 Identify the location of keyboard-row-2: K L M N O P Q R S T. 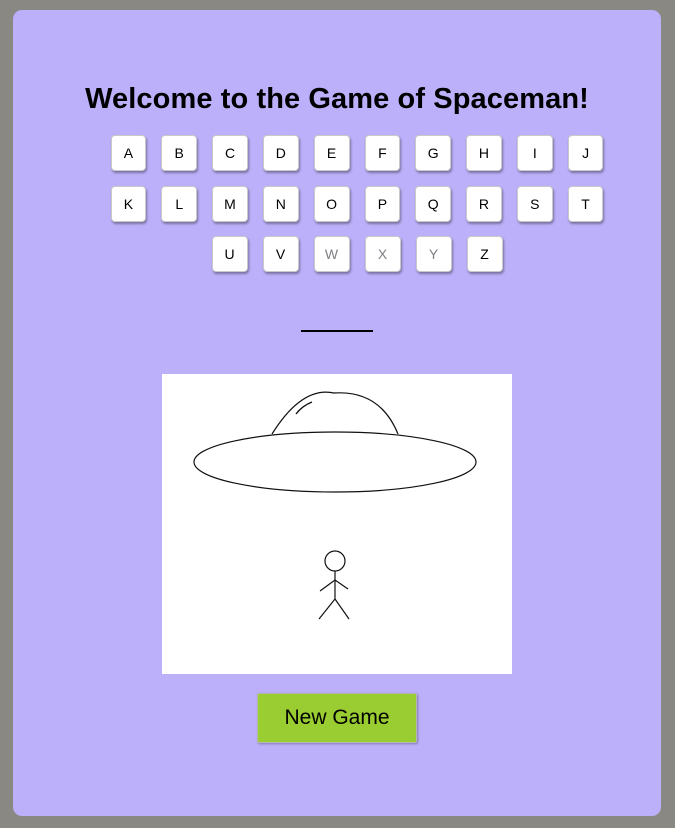
(357, 205).